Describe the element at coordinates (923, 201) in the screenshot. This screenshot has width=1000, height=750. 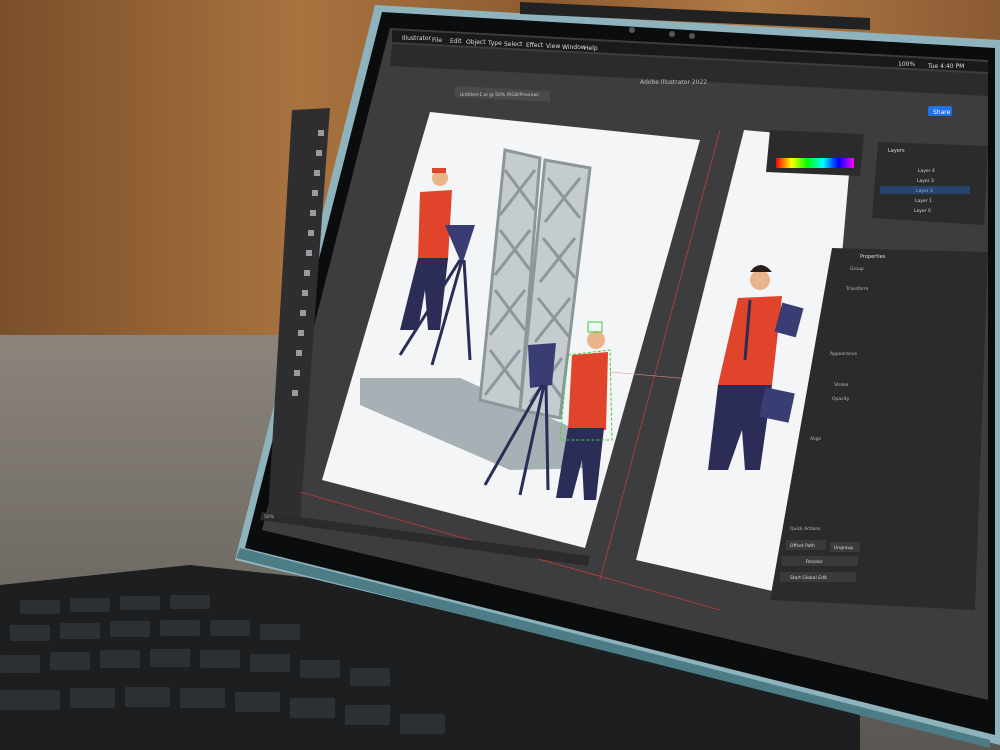
I see `layer-row: Layer 1` at that location.